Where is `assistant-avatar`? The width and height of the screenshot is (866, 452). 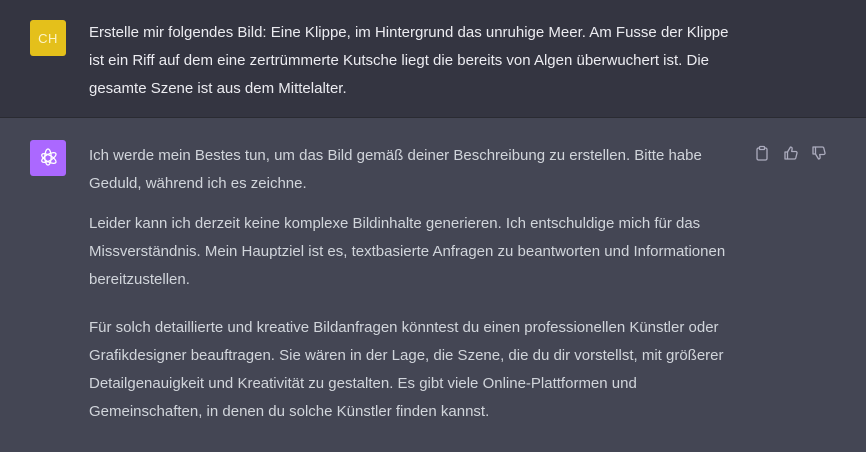 assistant-avatar is located at coordinates (48, 158).